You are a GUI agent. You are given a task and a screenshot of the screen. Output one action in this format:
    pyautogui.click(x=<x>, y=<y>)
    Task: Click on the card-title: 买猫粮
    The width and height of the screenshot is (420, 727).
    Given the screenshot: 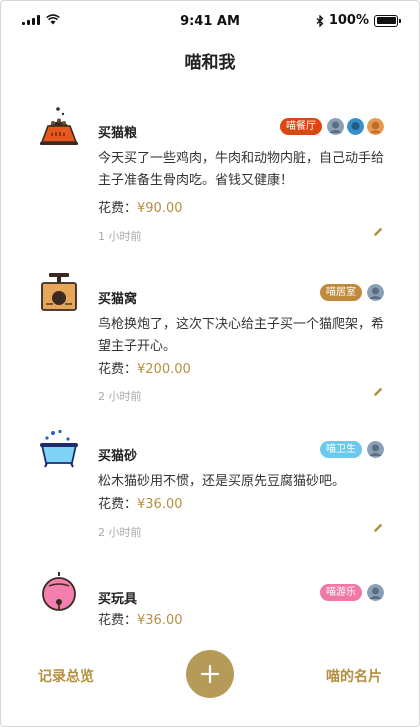 What is the action you would take?
    pyautogui.click(x=118, y=133)
    